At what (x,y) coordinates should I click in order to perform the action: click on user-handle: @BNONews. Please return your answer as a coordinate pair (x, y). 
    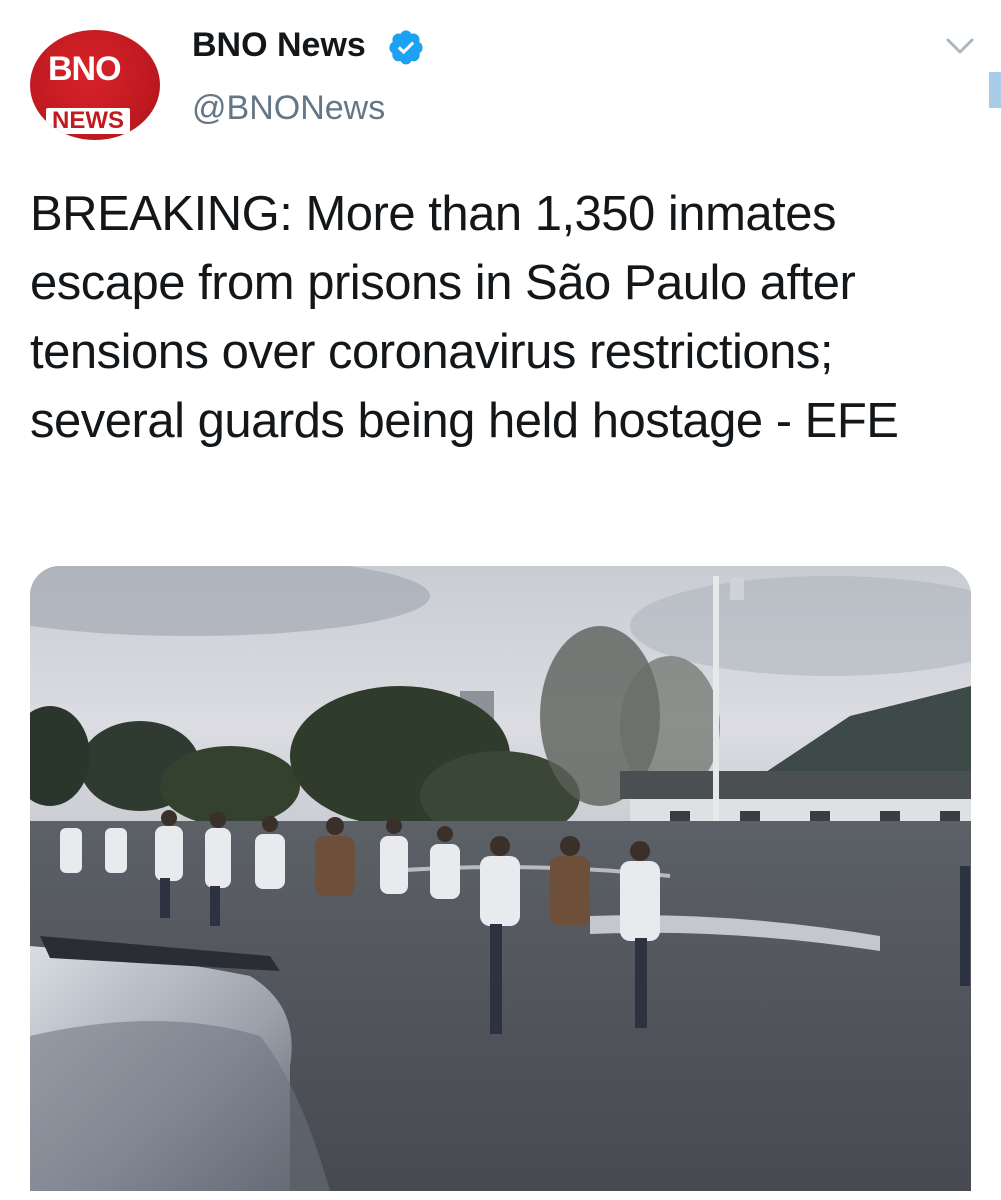
    Looking at the image, I should click on (288, 108).